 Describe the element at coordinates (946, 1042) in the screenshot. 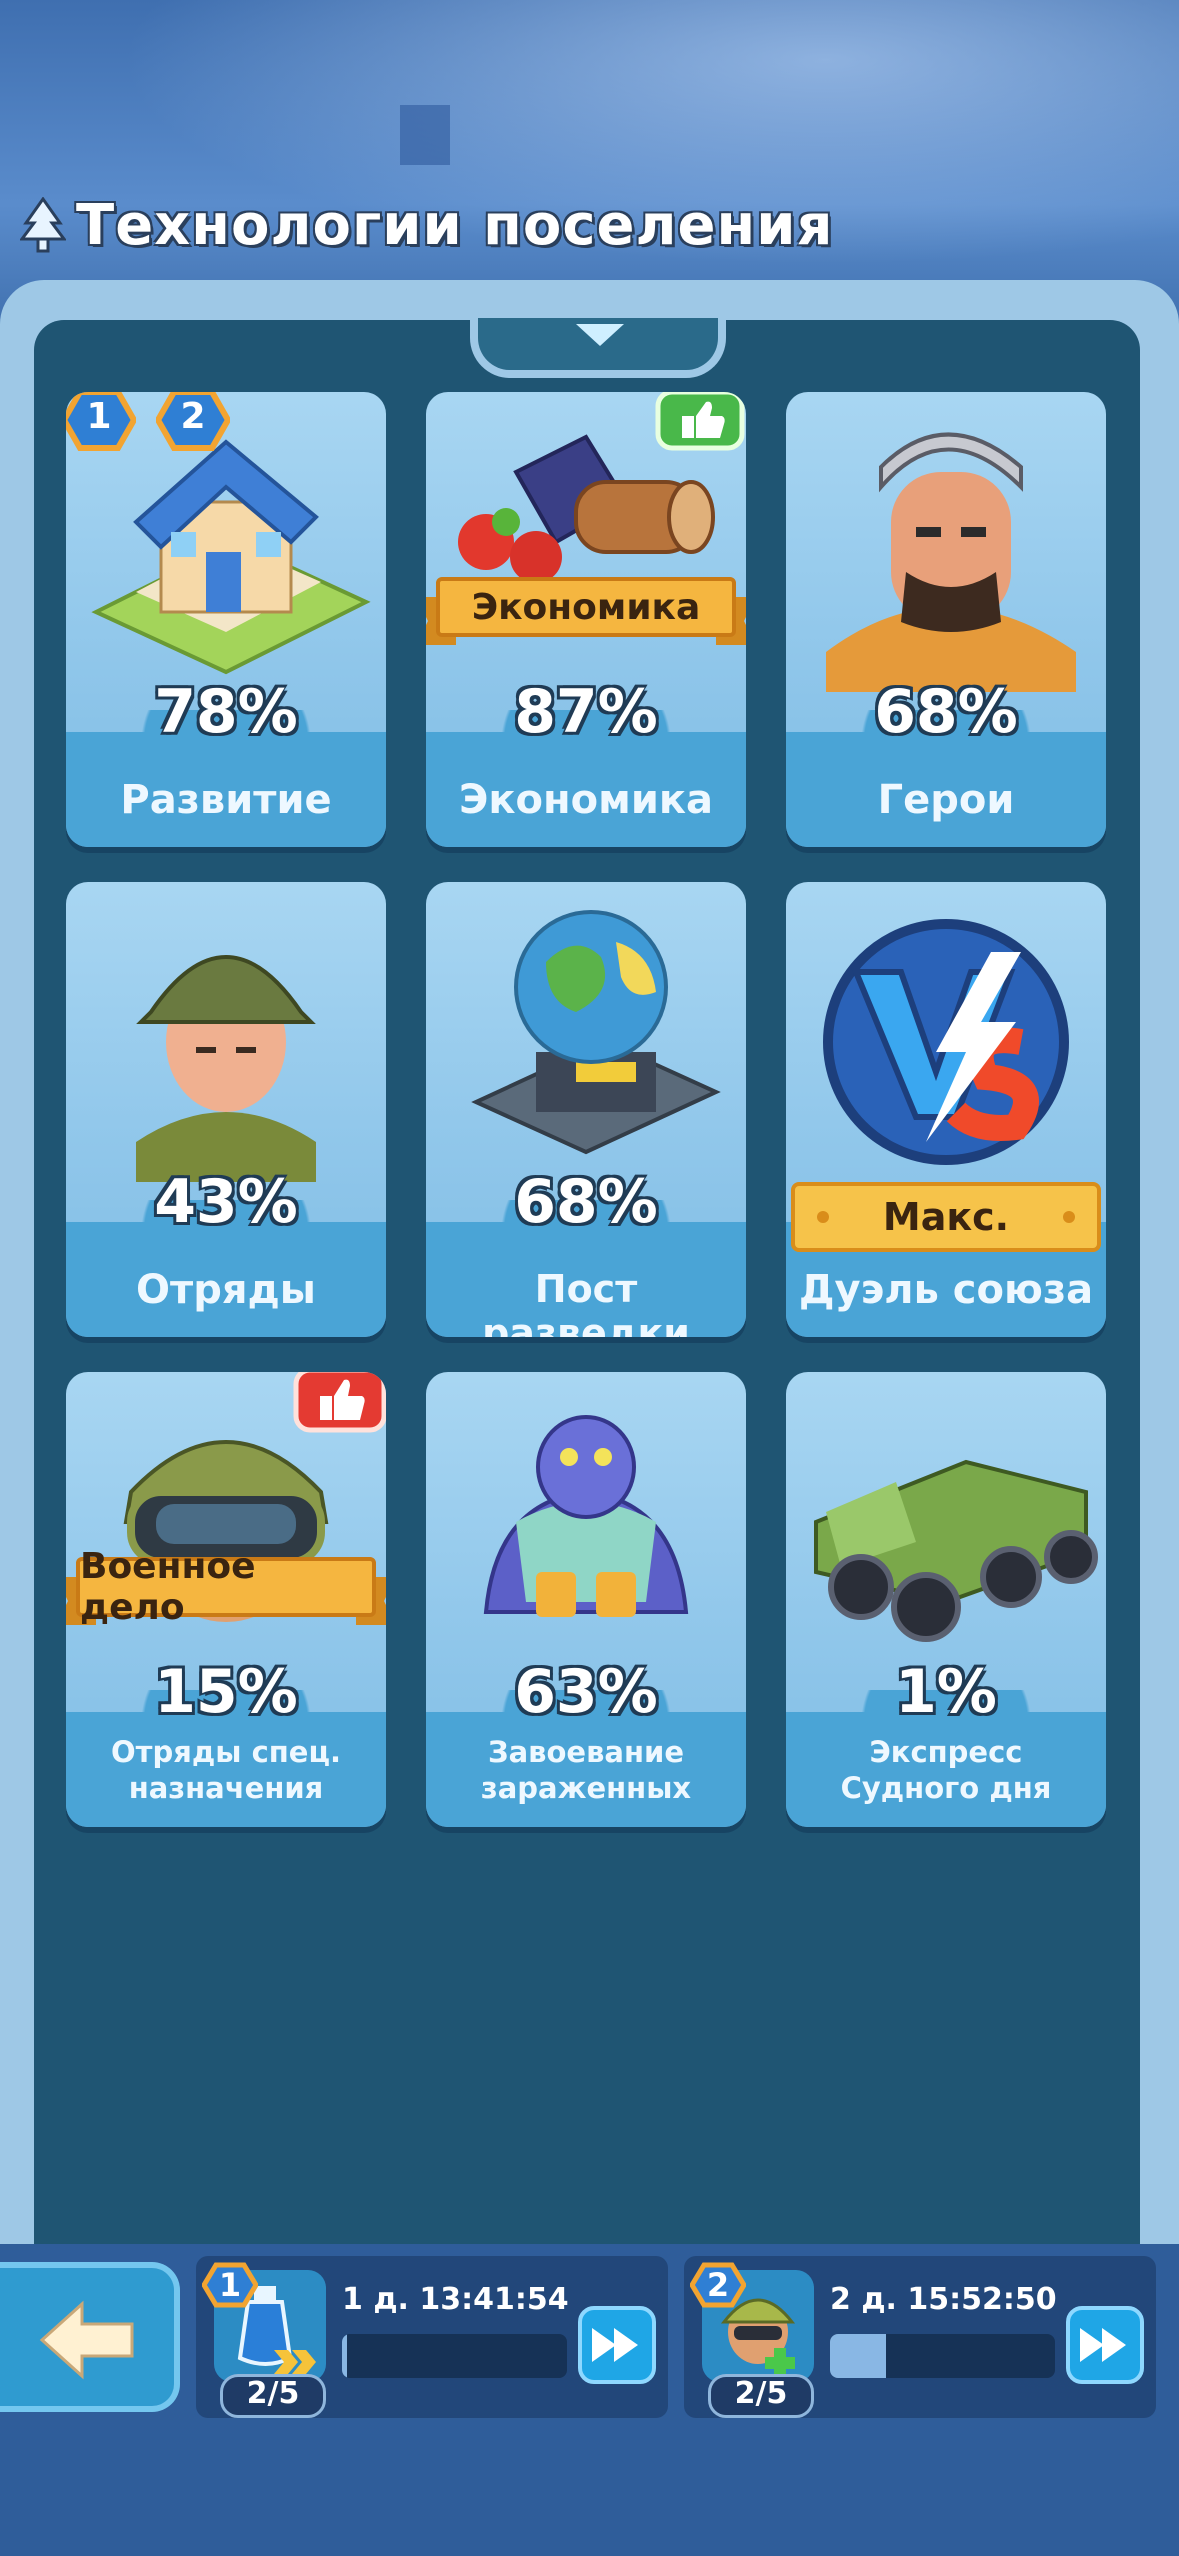

I see `vs-icon` at that location.